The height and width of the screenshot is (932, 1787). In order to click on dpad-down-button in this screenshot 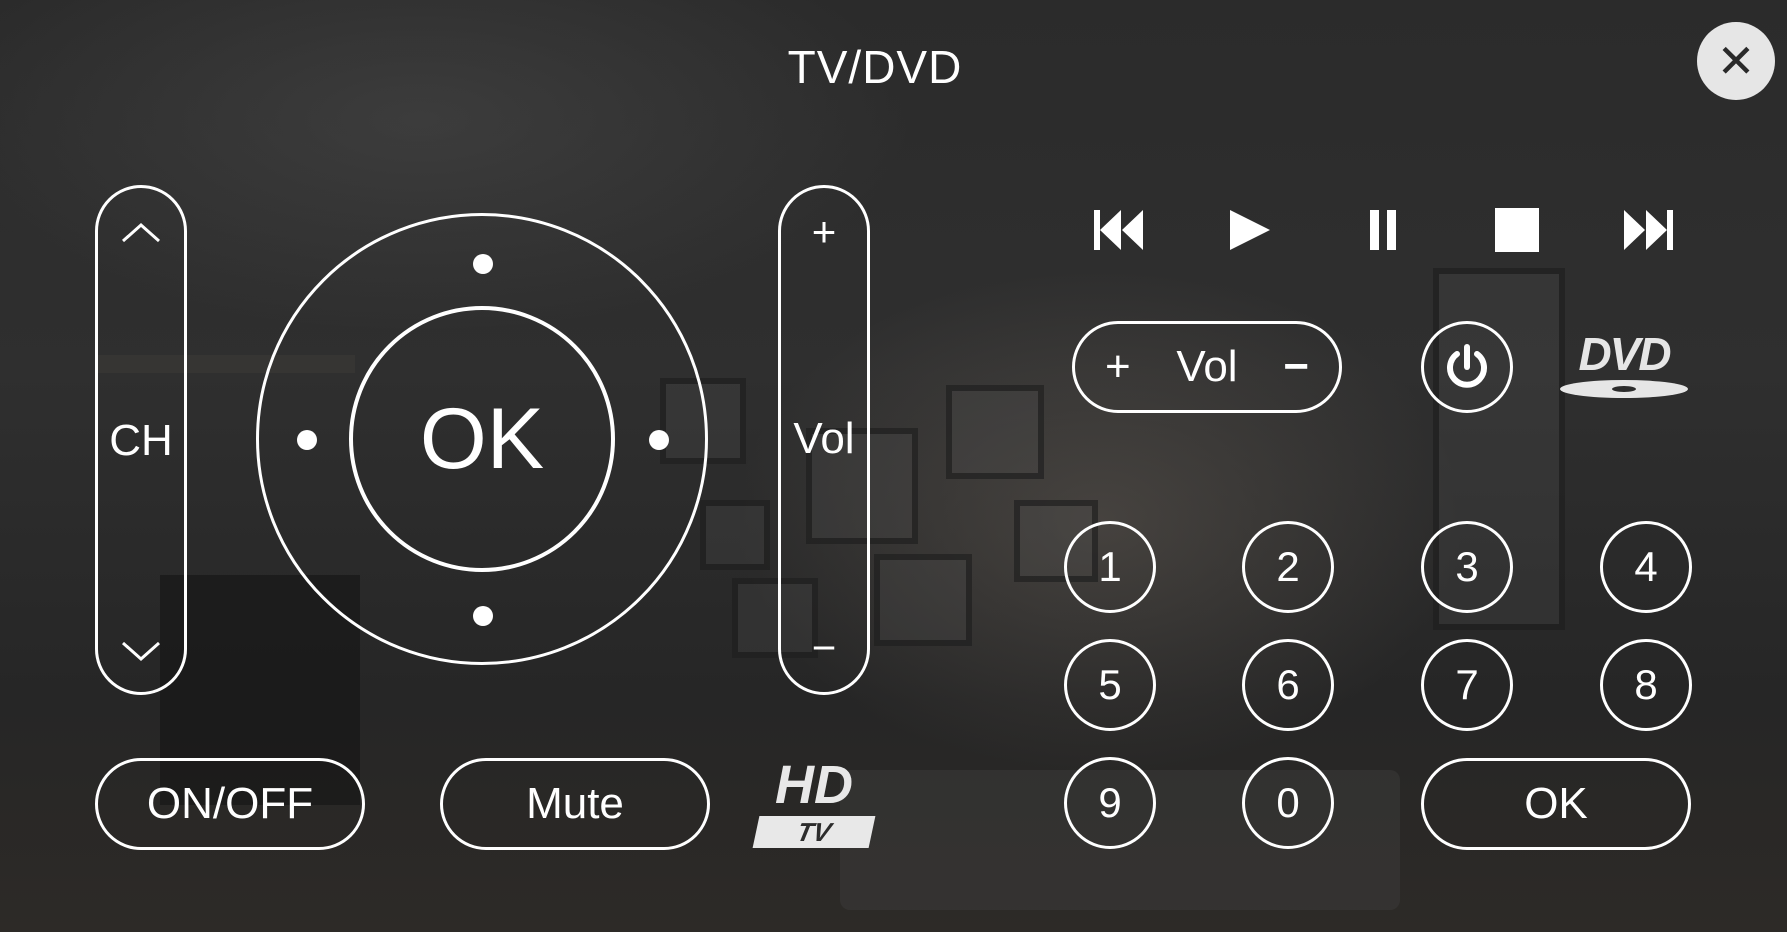, I will do `click(483, 616)`.